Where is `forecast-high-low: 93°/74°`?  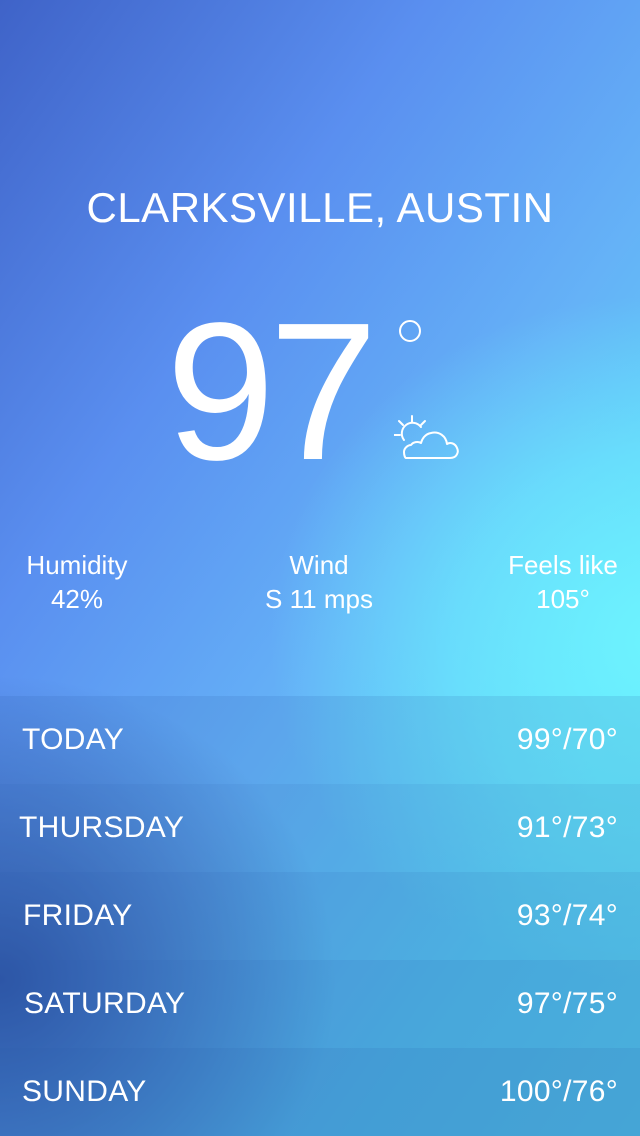
forecast-high-low: 93°/74° is located at coordinates (567, 915).